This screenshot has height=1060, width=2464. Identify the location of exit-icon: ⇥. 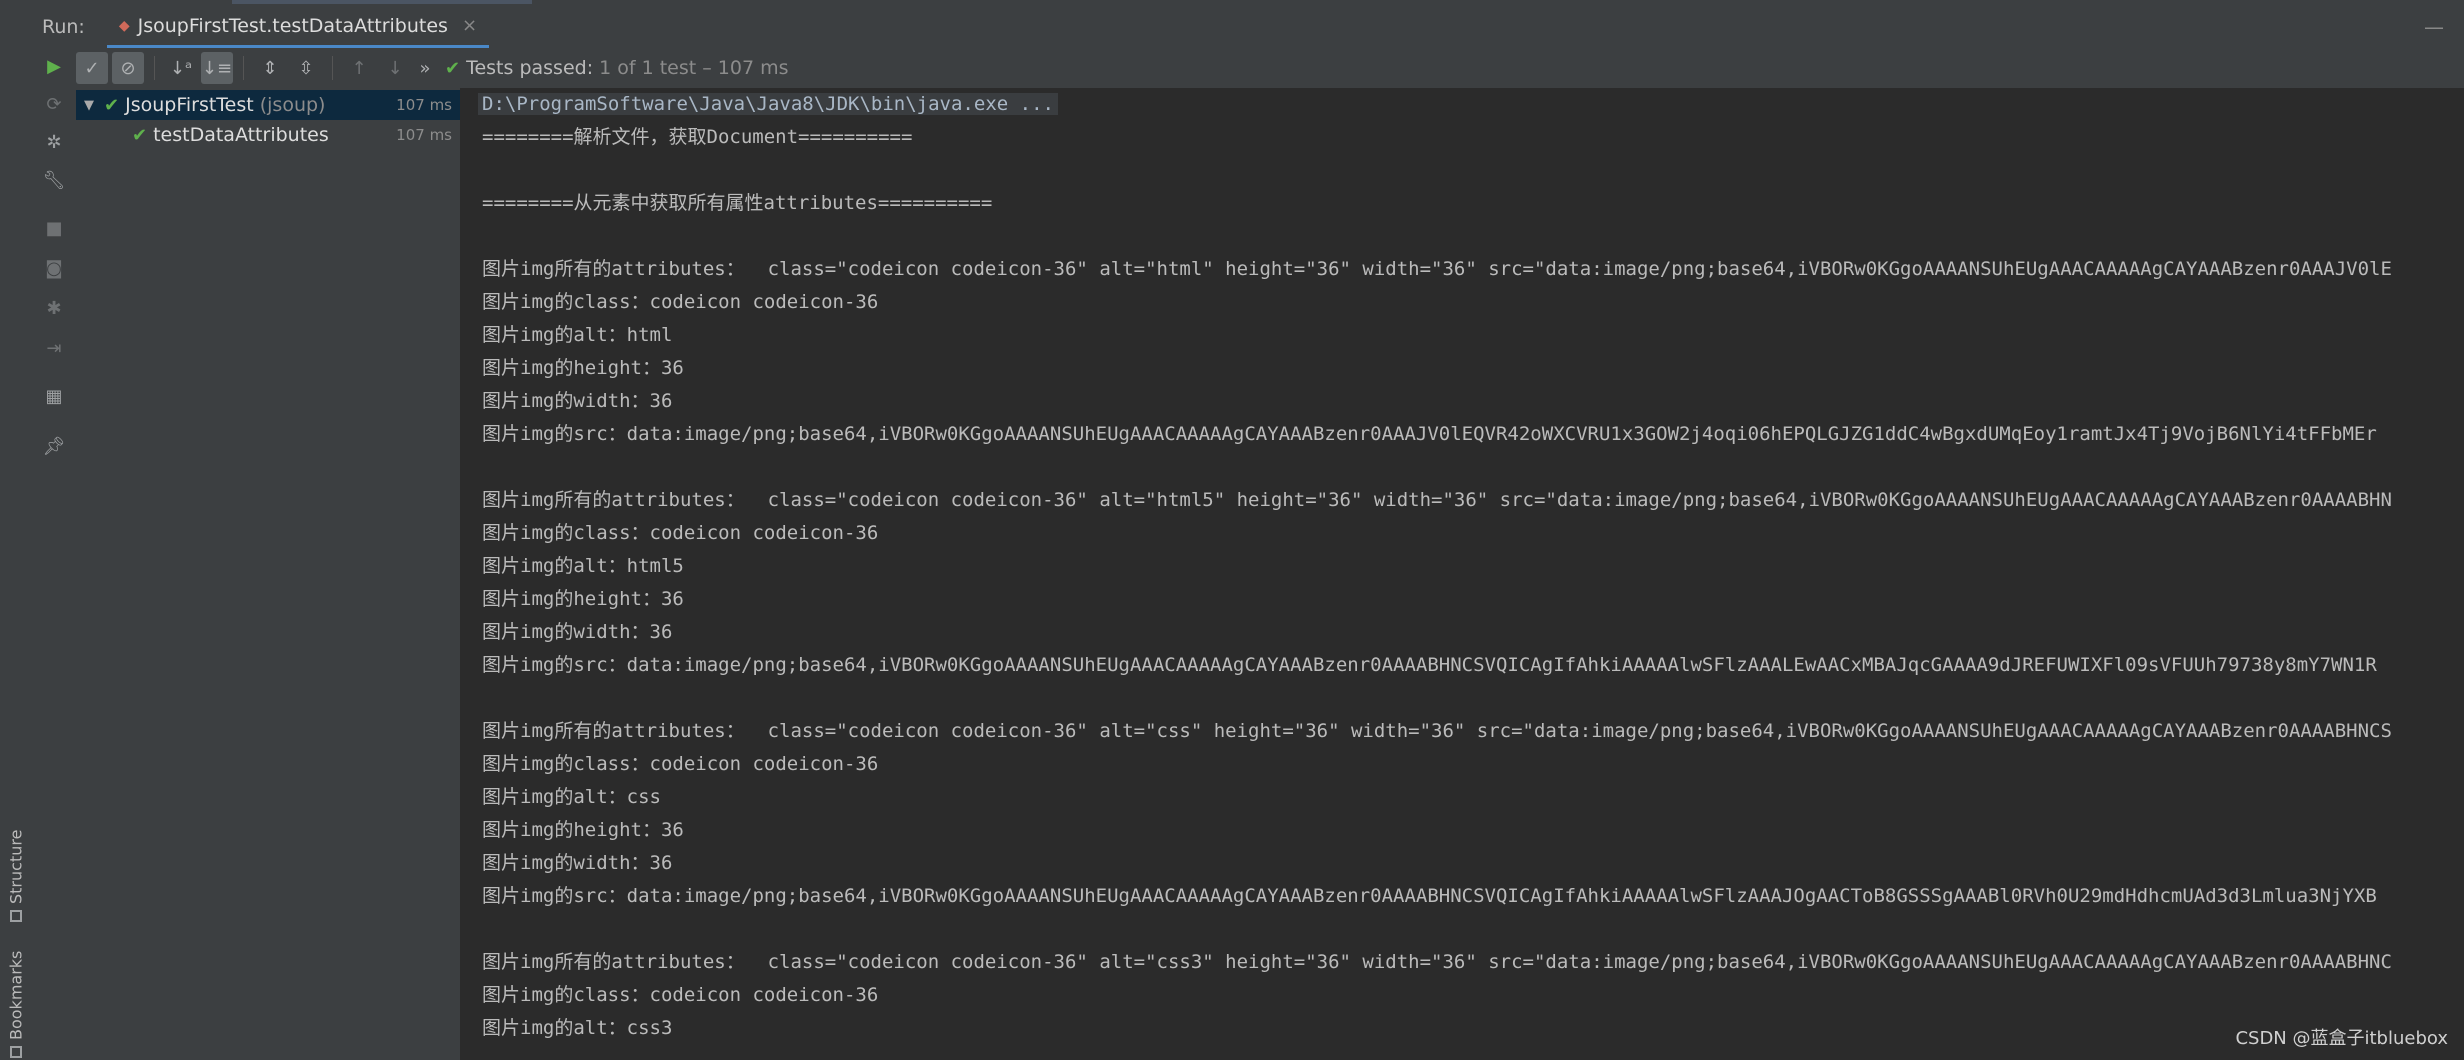
(54, 348).